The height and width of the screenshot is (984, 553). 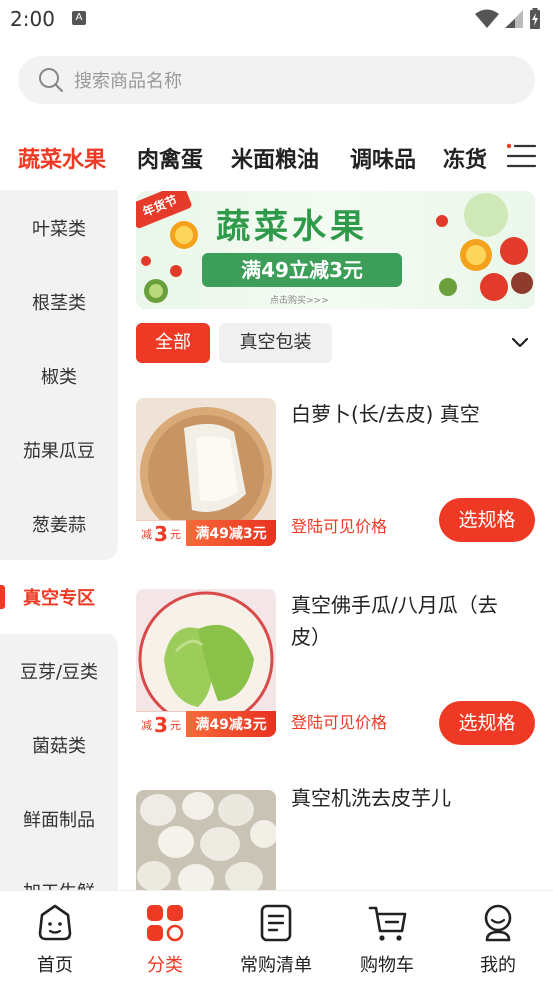 I want to click on sidebar-item-mushrooms: 菌菇类, so click(x=59, y=745).